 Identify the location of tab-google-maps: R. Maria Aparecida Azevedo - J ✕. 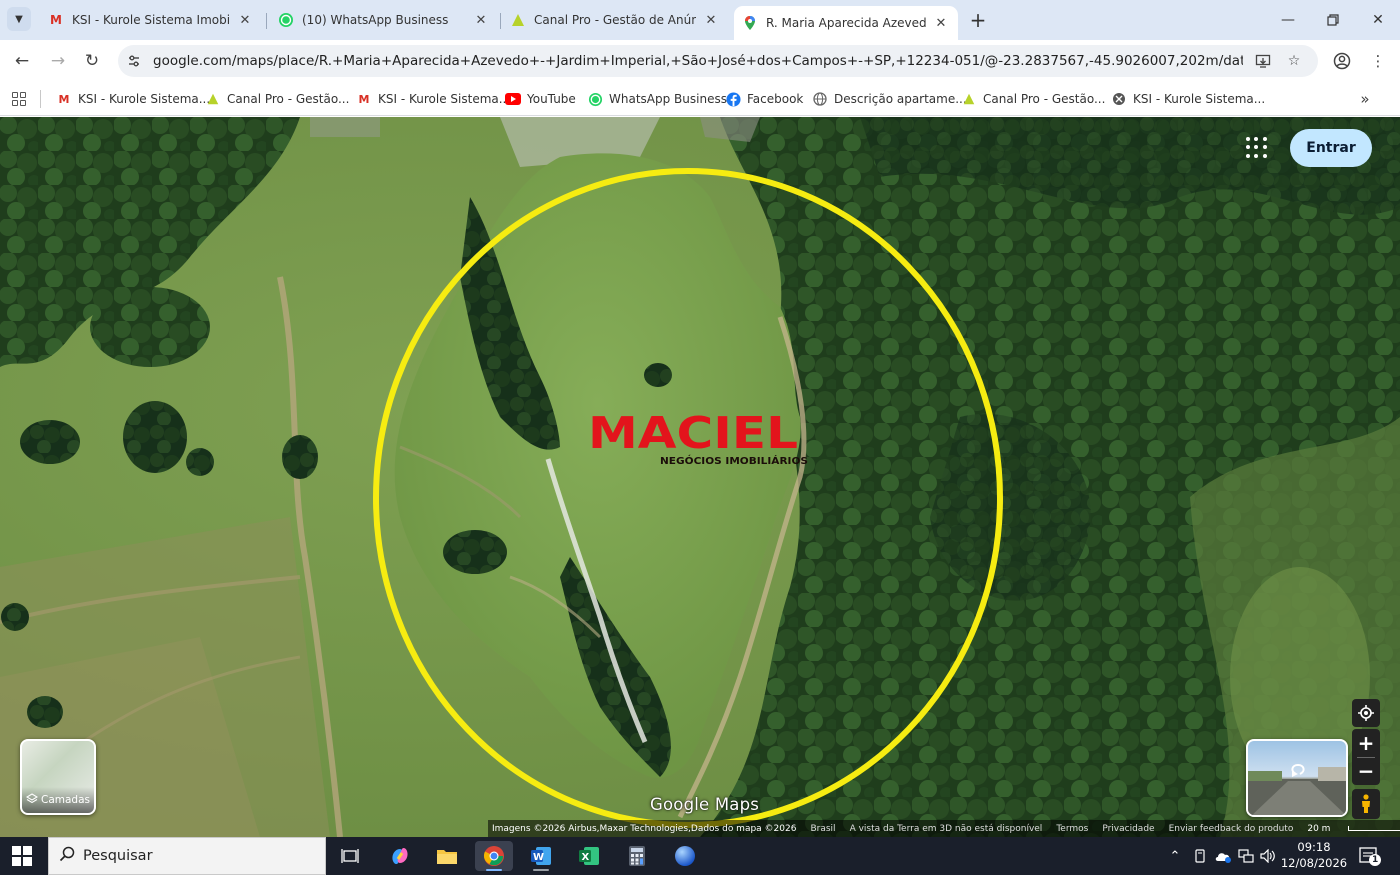
(846, 23).